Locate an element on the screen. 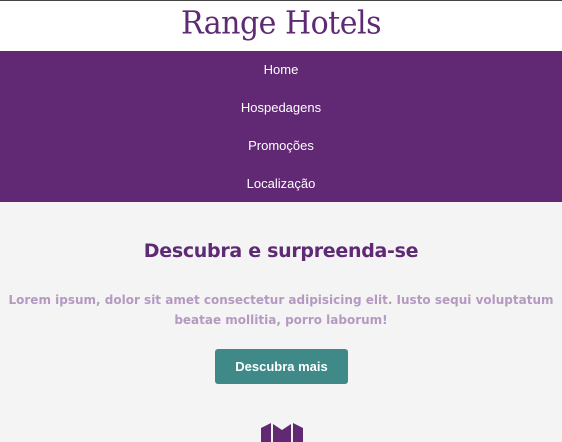  nav-item-promocoes: Promoções is located at coordinates (281, 146).